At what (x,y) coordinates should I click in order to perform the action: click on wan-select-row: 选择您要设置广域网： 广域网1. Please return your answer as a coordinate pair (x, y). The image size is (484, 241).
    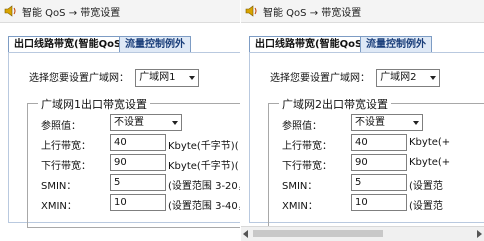
    Looking at the image, I should click on (114, 78).